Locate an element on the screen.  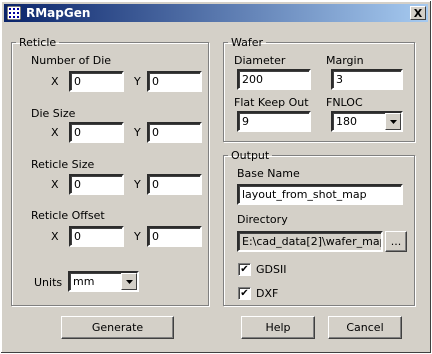
reticle-size-y-input: 0 is located at coordinates (174, 184).